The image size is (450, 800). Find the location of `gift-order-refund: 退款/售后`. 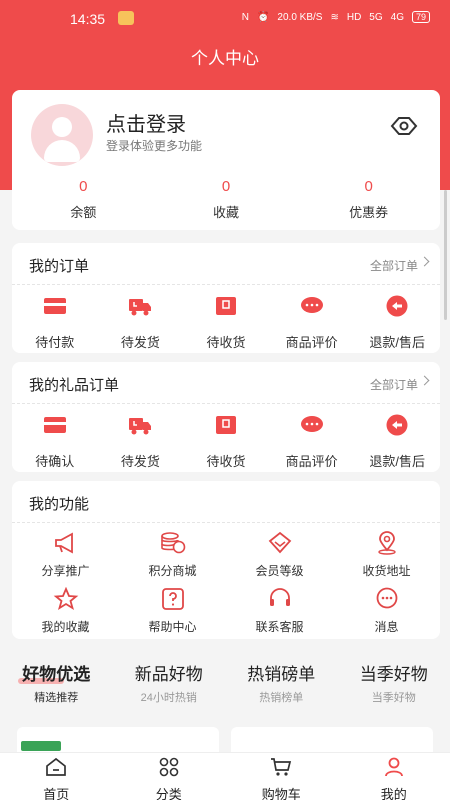

gift-order-refund: 退款/售后 is located at coordinates (397, 442).